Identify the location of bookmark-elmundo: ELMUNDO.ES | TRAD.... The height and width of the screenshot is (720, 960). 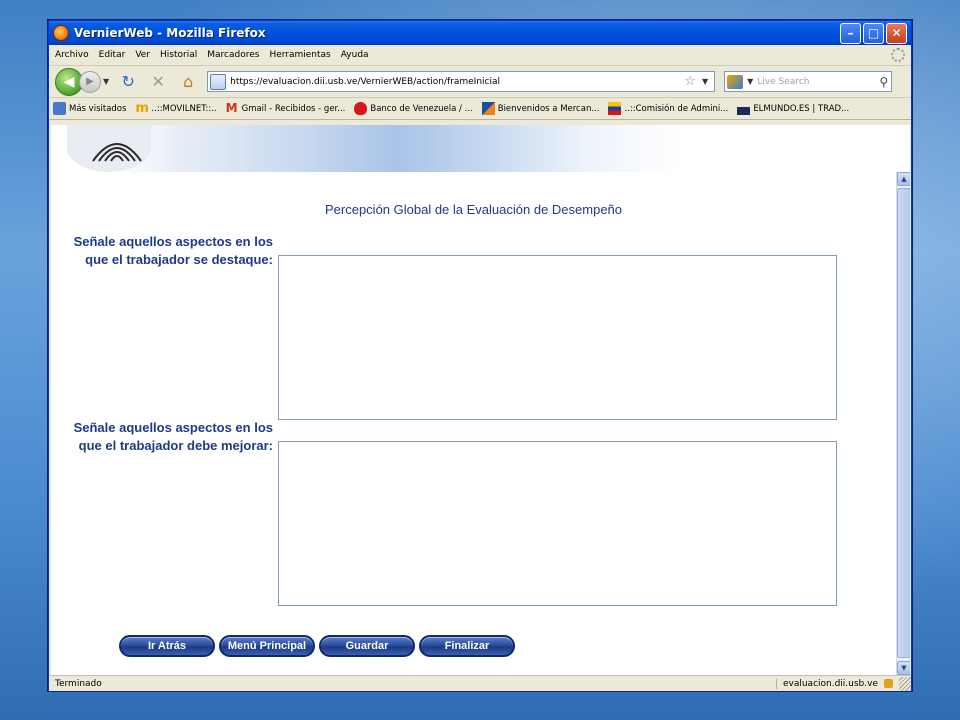
(793, 108).